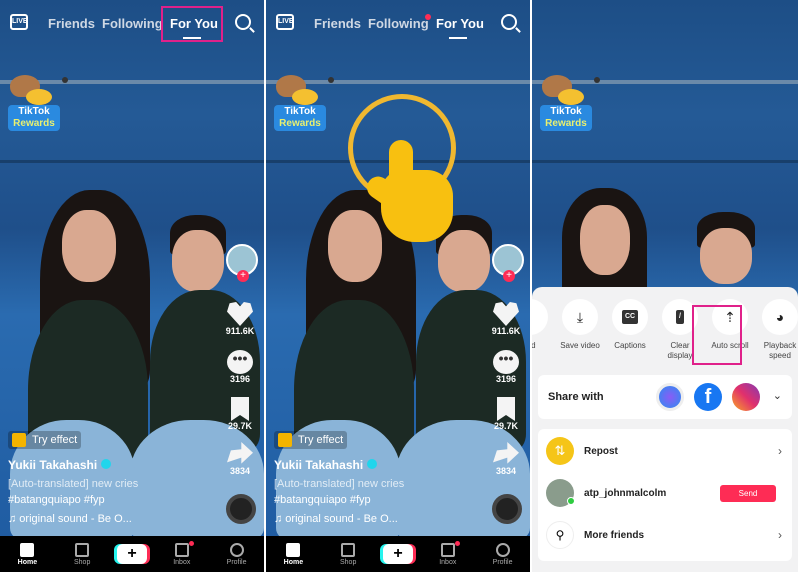  I want to click on verified-icon, so click(106, 464).